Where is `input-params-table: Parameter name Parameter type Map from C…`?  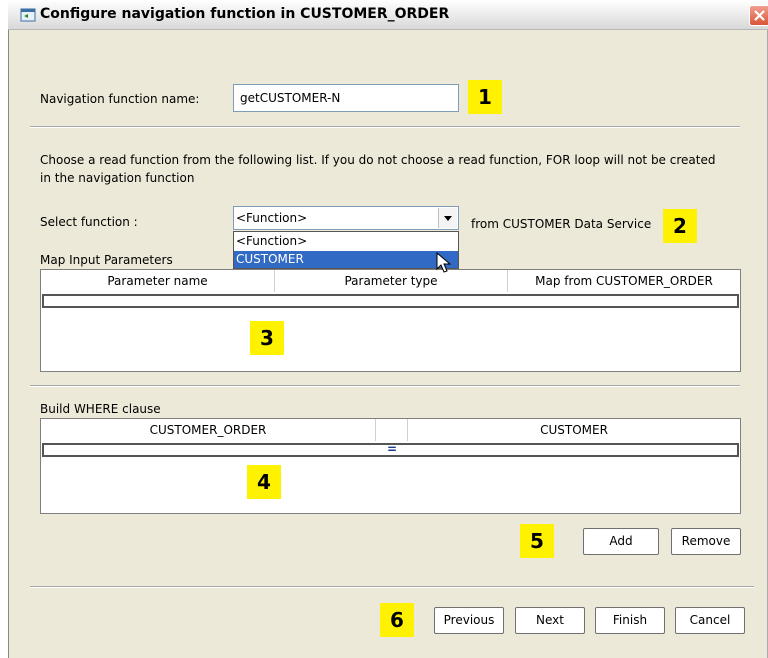 input-params-table: Parameter name Parameter type Map from C… is located at coordinates (390, 320).